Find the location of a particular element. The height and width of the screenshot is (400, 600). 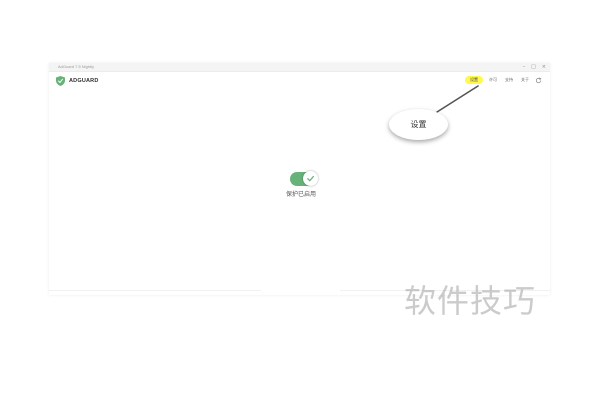

nav-item-settings: 设置 is located at coordinates (474, 80).